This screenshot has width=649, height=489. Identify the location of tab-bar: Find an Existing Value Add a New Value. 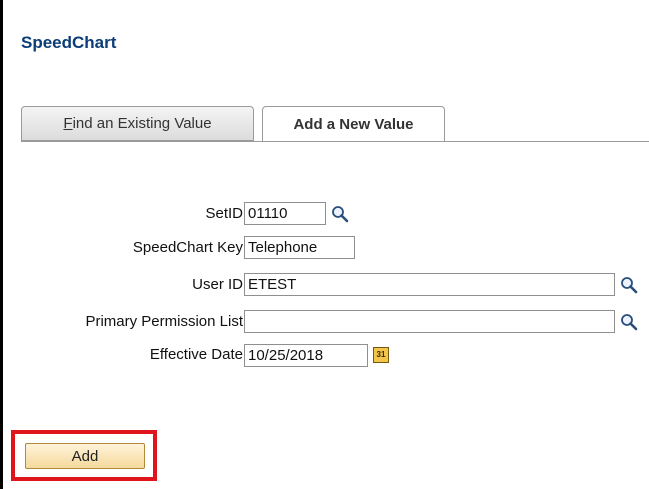
(335, 124).